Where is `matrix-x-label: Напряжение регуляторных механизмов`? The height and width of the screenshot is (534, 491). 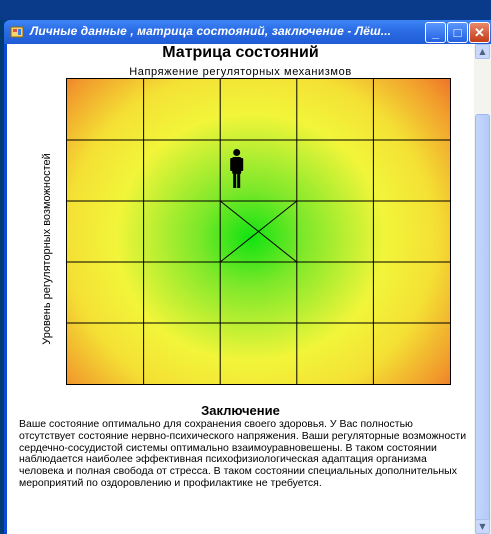 matrix-x-label: Напряжение регуляторных механизмов is located at coordinates (240, 72).